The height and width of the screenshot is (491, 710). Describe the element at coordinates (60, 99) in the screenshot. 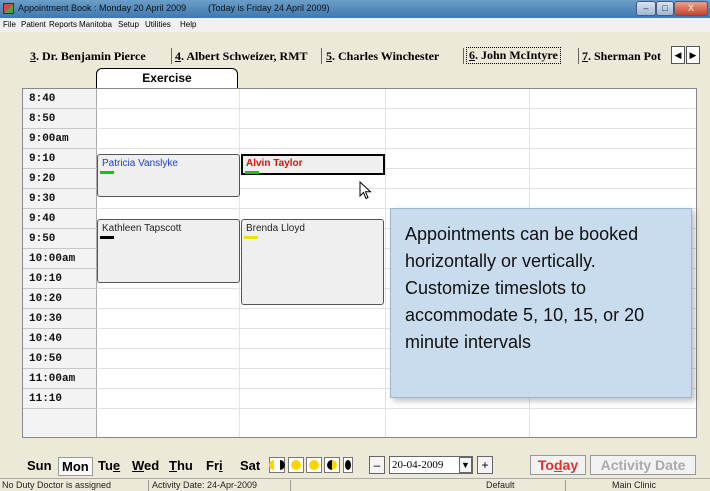

I see `time-slot: 8:40` at that location.